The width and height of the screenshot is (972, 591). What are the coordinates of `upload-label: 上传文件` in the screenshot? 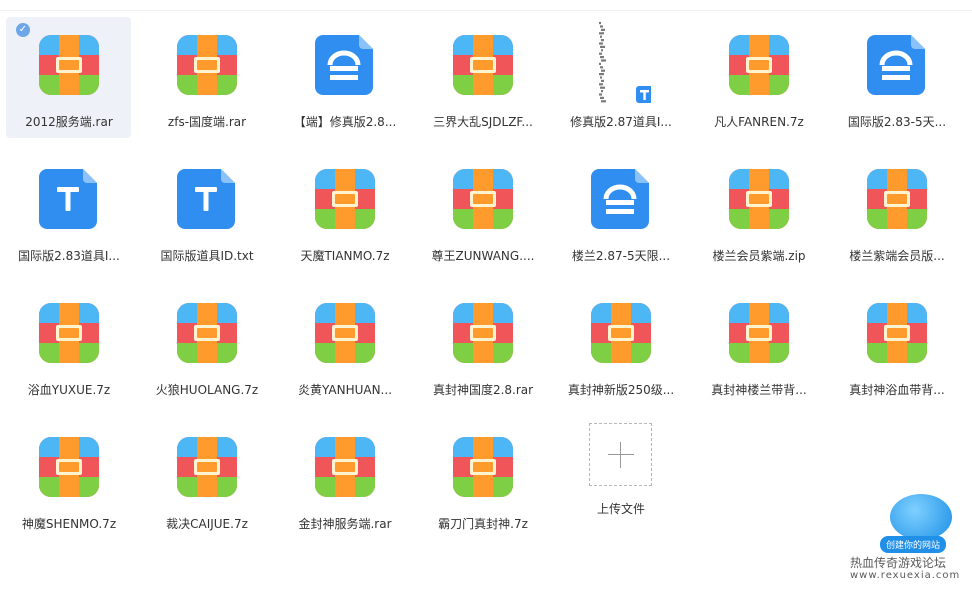 It's located at (620, 509).